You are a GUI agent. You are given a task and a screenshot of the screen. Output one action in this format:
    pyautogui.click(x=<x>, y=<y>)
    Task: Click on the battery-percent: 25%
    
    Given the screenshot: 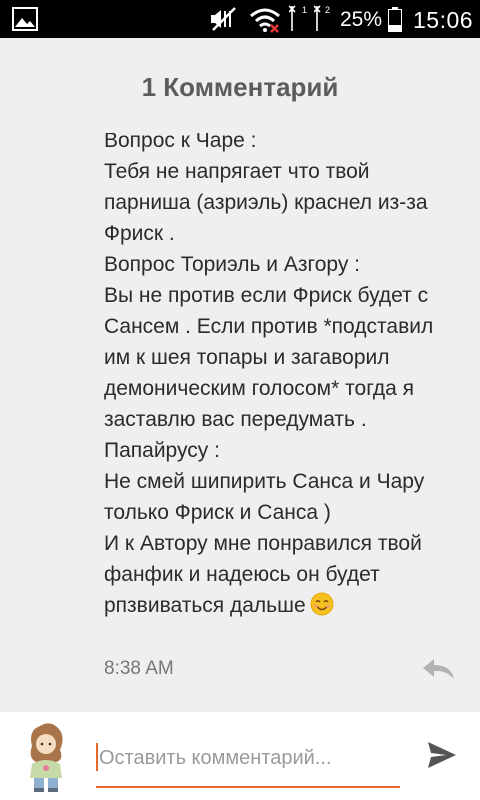 What is the action you would take?
    pyautogui.click(x=361, y=19)
    